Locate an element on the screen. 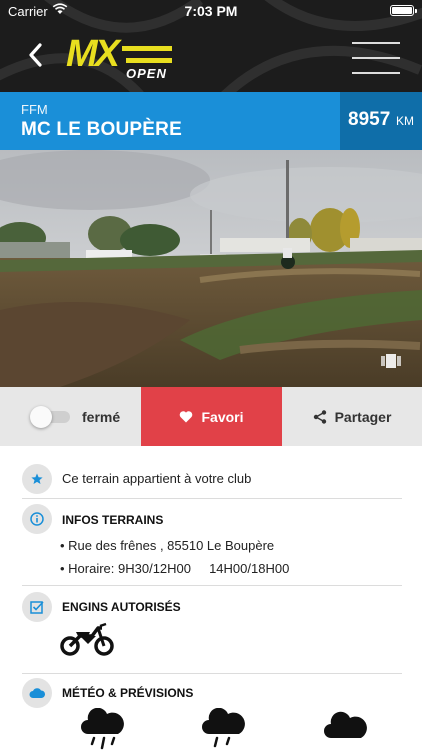  checkbox-icon is located at coordinates (37, 607).